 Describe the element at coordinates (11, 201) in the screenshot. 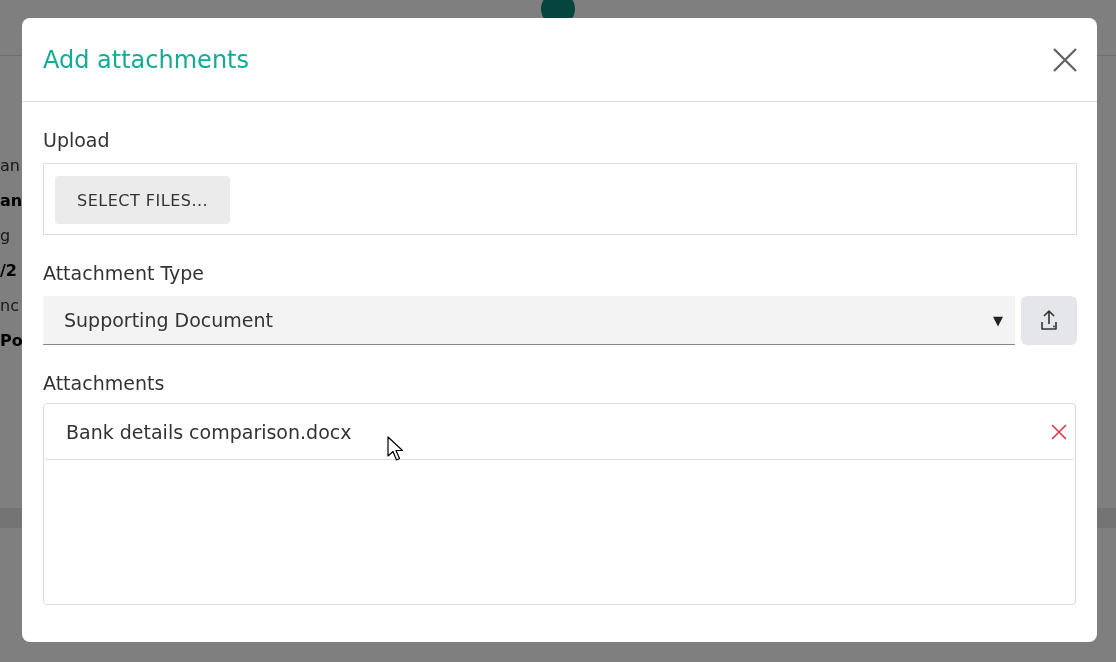

I see `field-value: an` at that location.